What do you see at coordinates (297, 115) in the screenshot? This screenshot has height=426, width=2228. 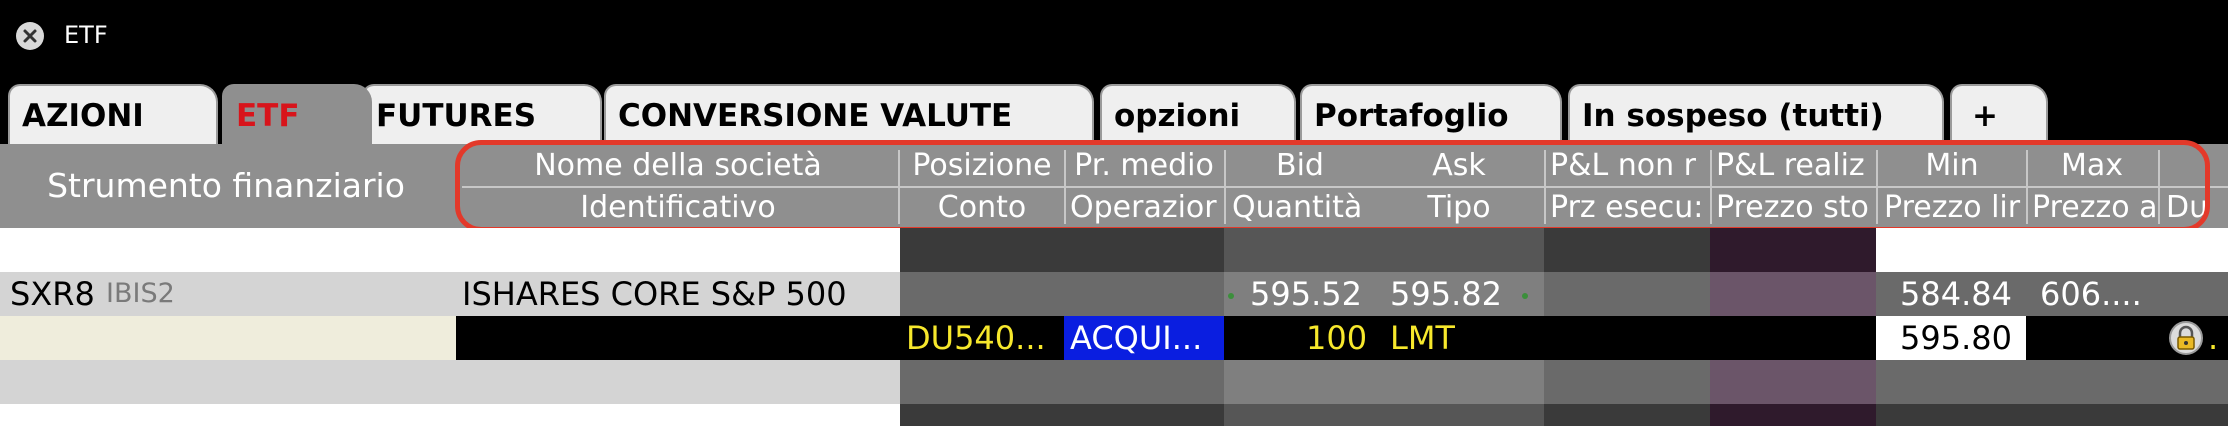 I see `tab-etf: ETF` at bounding box center [297, 115].